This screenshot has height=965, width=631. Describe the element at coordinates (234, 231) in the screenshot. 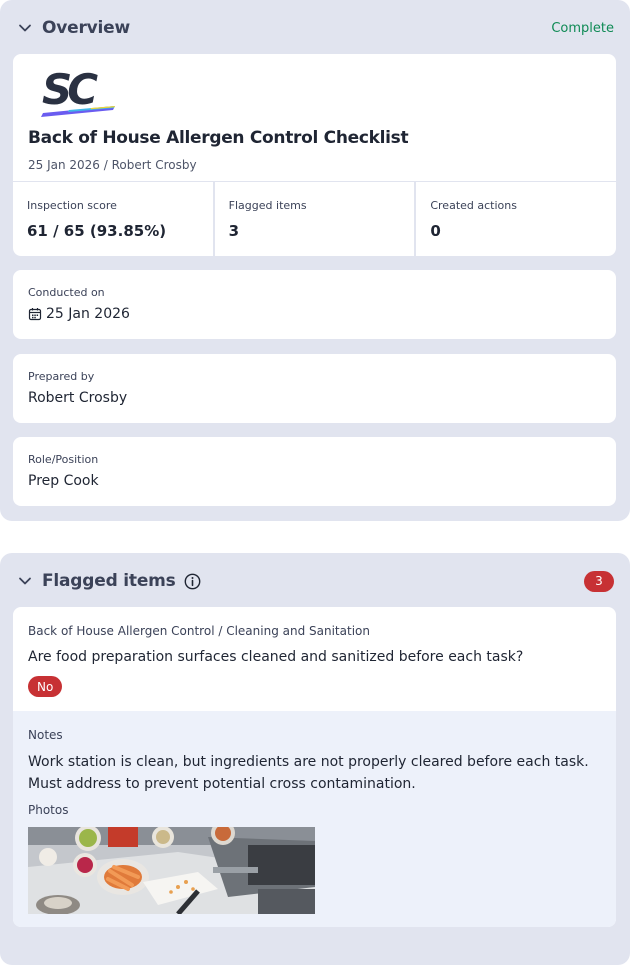

I see `stat-value: 3` at that location.